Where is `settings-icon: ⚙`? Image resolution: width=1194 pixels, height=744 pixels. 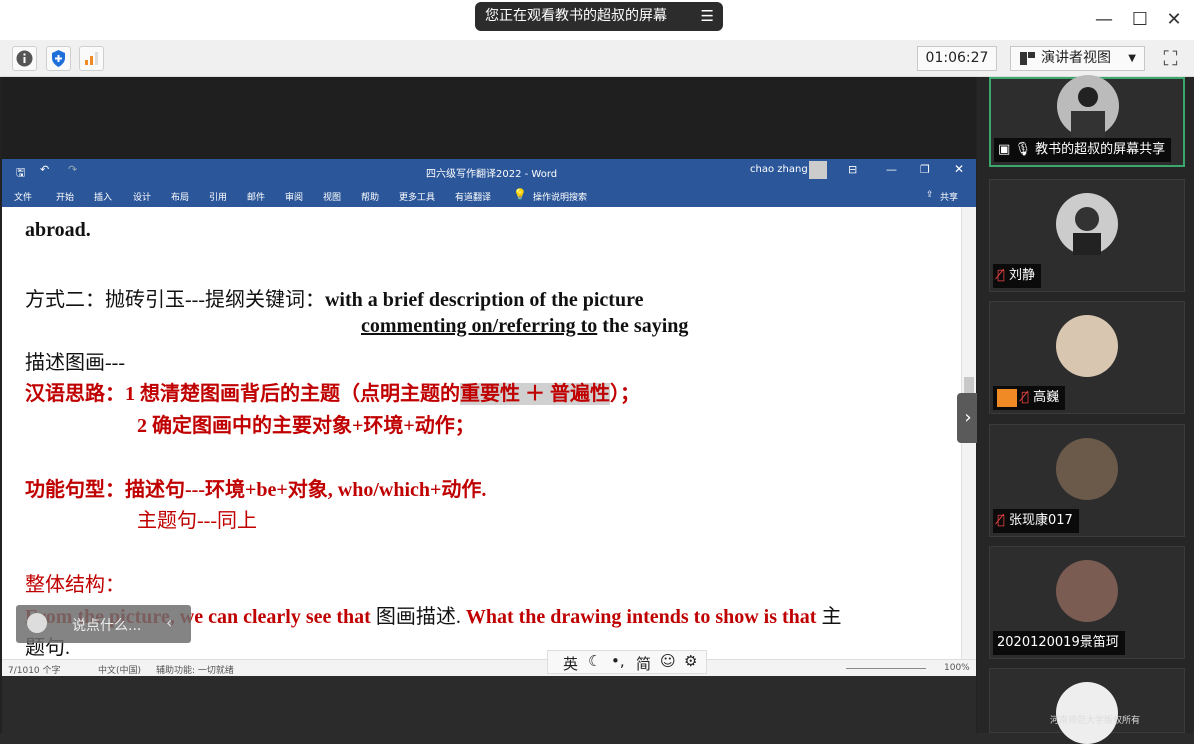
settings-icon: ⚙ is located at coordinates (690, 661).